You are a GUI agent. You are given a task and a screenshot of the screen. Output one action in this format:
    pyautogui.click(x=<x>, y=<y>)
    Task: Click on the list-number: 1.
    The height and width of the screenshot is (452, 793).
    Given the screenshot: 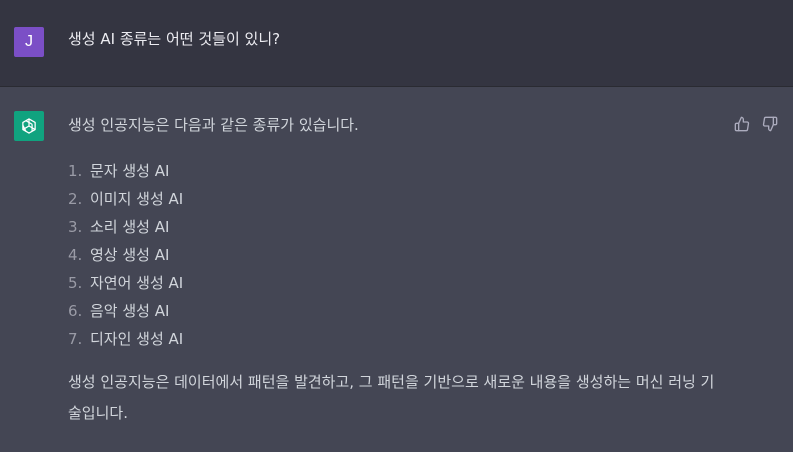 What is the action you would take?
    pyautogui.click(x=75, y=171)
    